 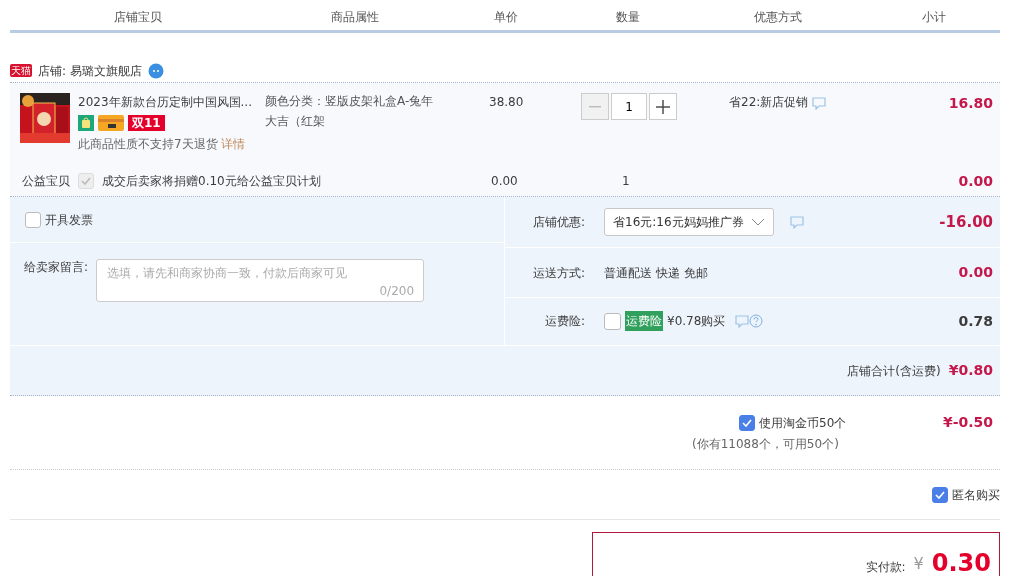 I want to click on currency-symbol: ¥, so click(x=918, y=564).